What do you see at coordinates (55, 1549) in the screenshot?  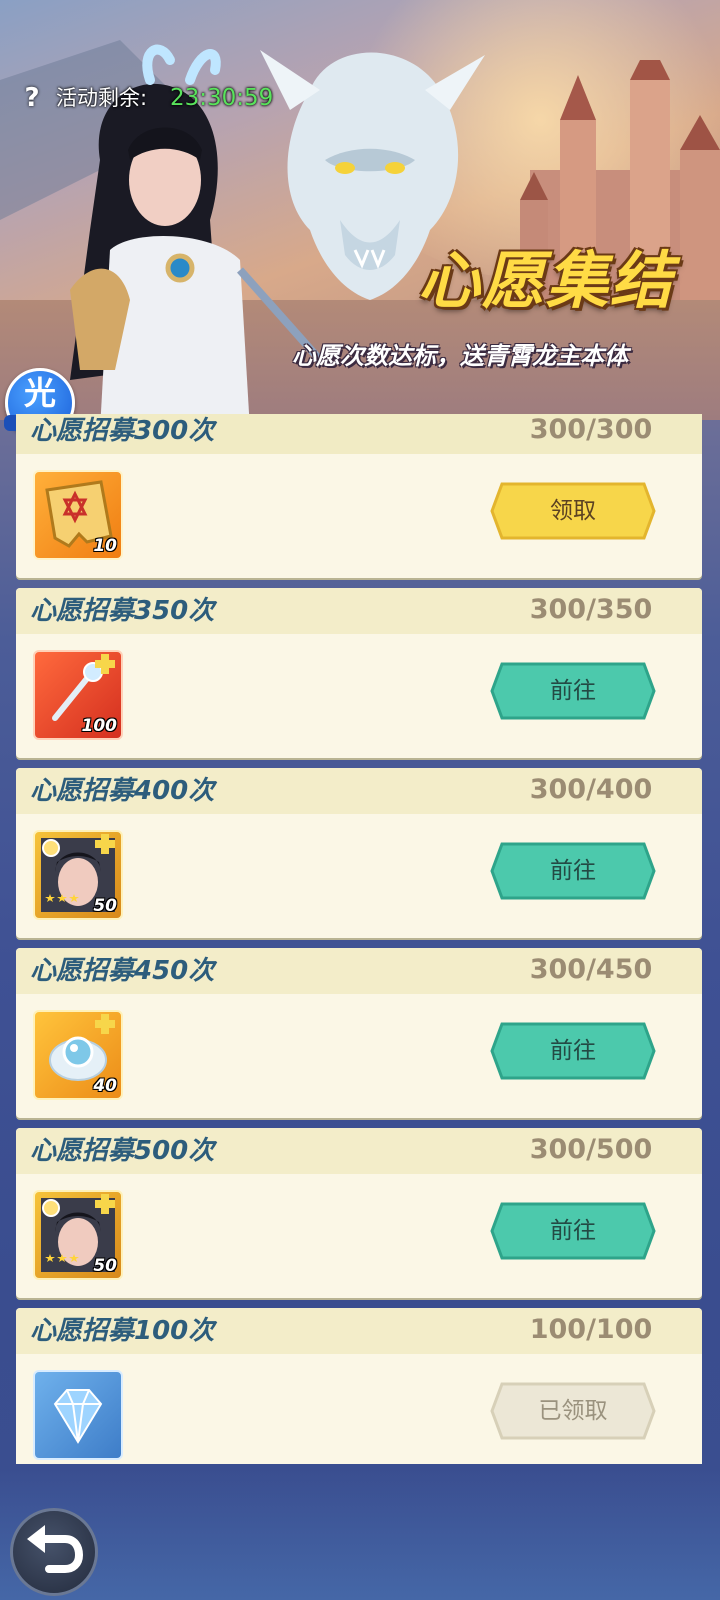 I see `back-arrow-icon` at bounding box center [55, 1549].